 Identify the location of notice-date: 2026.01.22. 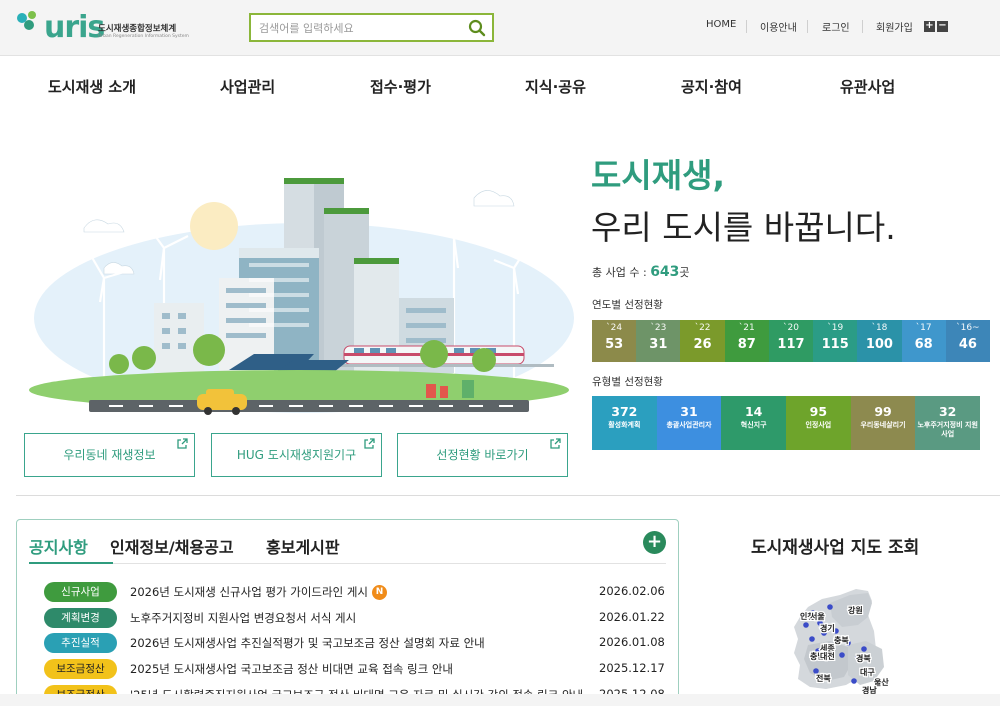
(632, 617).